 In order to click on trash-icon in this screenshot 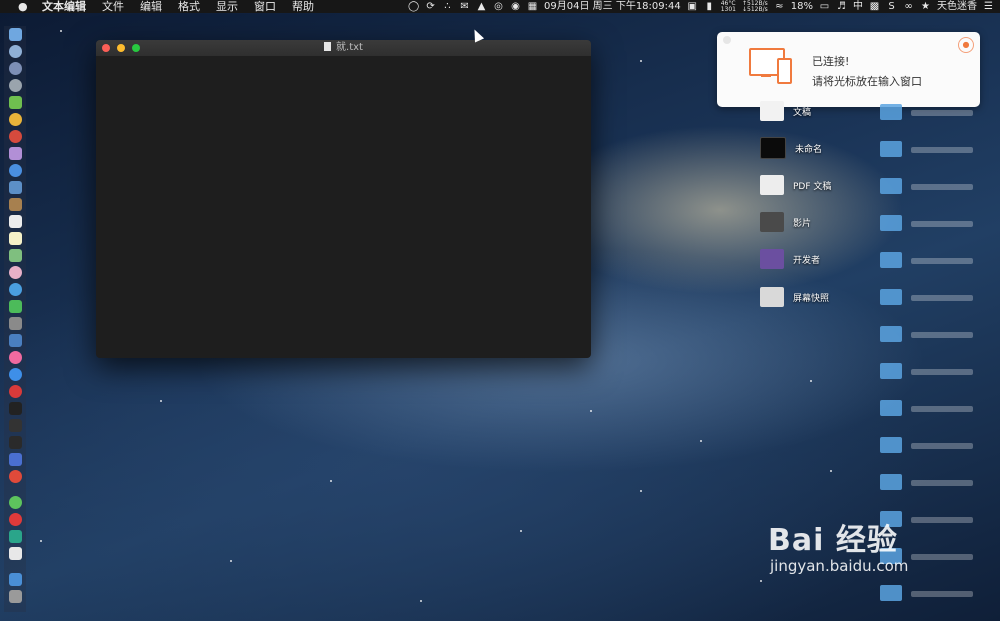, I will do `click(15, 596)`.